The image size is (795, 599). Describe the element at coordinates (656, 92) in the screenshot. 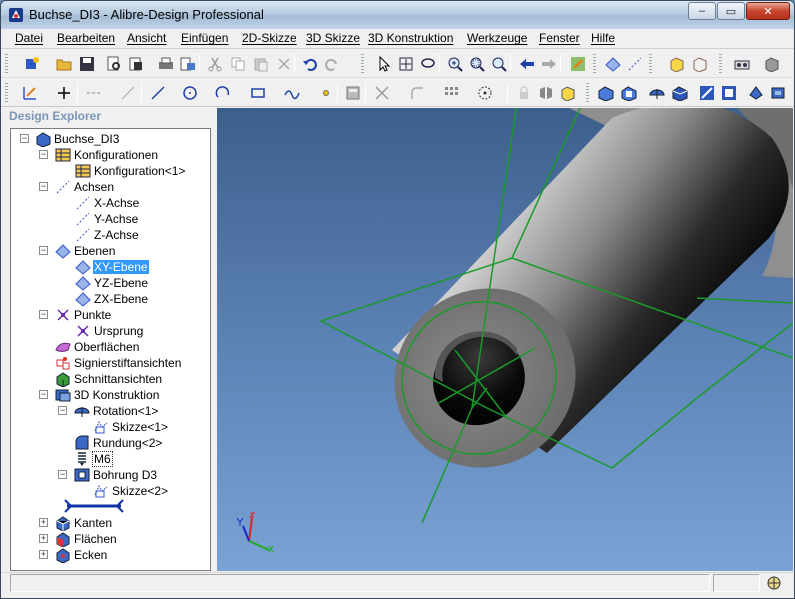

I see `revolve-icon` at that location.